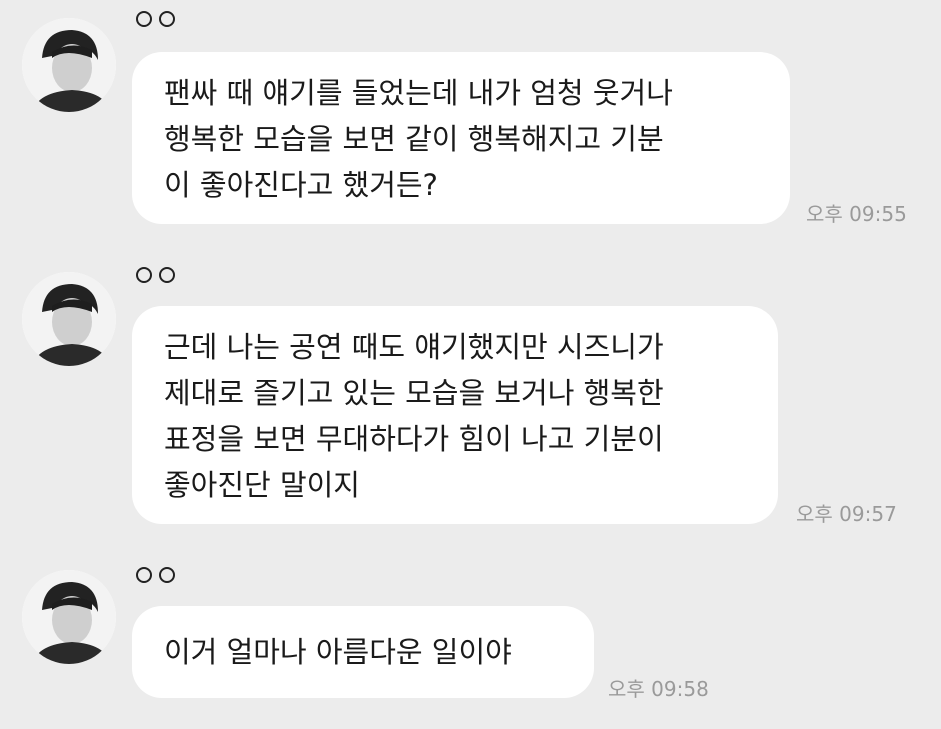  Describe the element at coordinates (262, 485) in the screenshot. I see `message-line: 좋아진단 말이지` at that location.